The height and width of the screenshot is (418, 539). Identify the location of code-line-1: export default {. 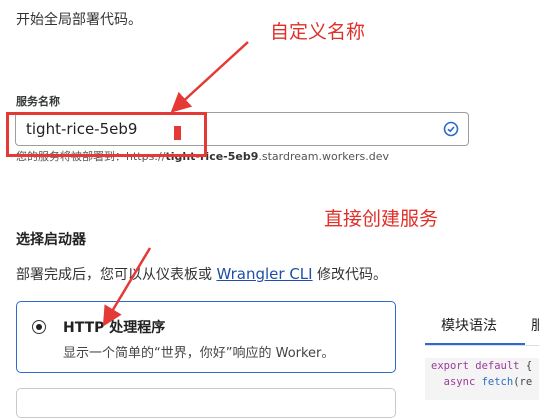
(482, 366).